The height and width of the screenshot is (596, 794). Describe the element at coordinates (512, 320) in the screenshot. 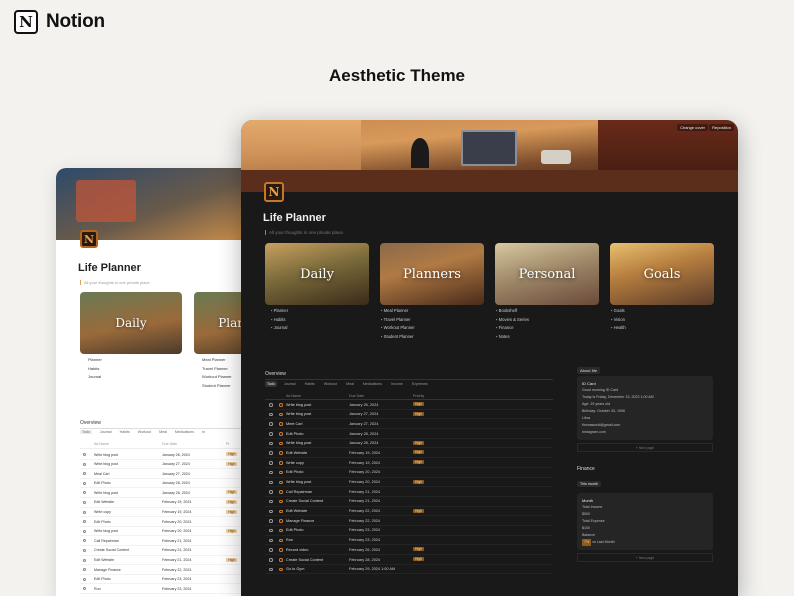

I see `link-movies-series: Movies & Series` at that location.